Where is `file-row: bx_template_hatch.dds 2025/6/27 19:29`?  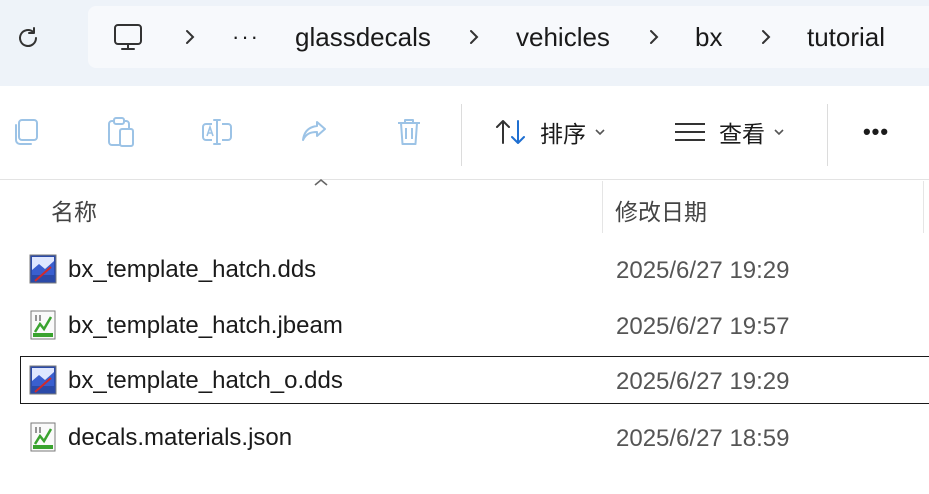
file-row: bx_template_hatch.dds 2025/6/27 19:29 is located at coordinates (474, 269).